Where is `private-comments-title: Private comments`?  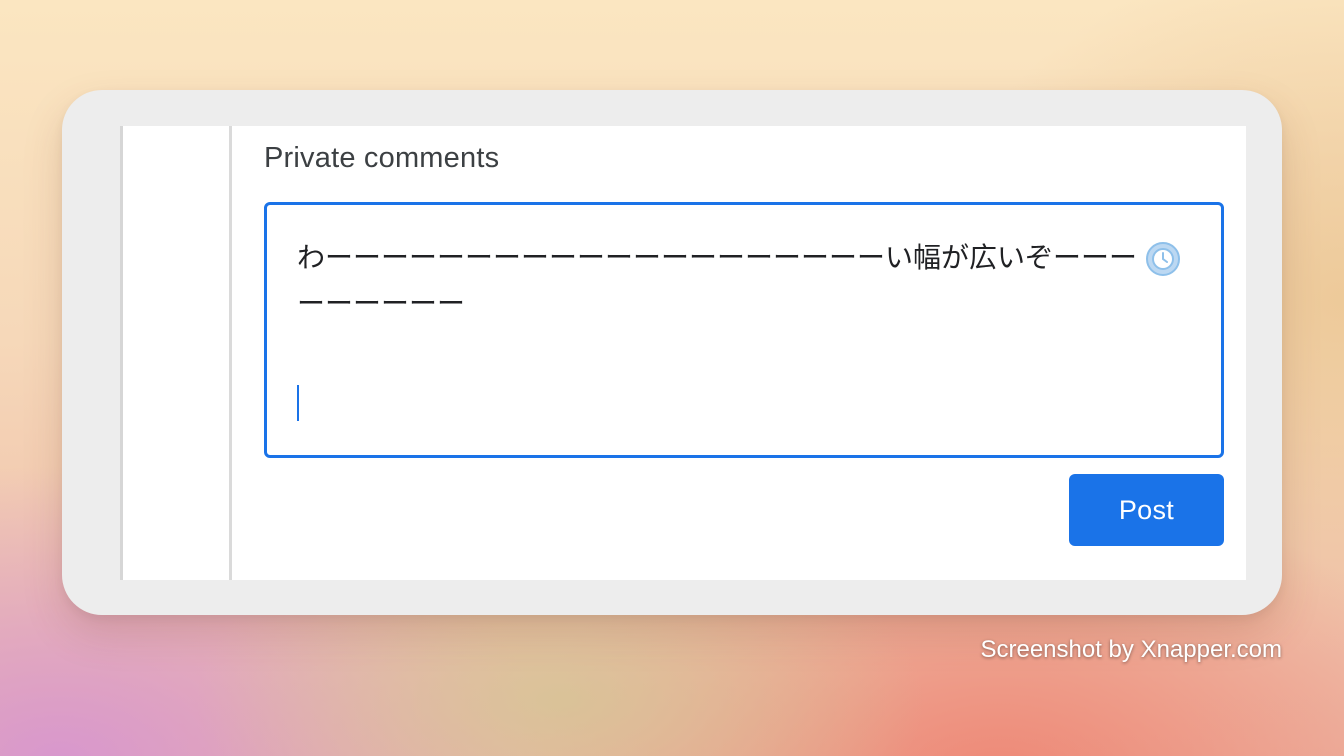 private-comments-title: Private comments is located at coordinates (382, 158).